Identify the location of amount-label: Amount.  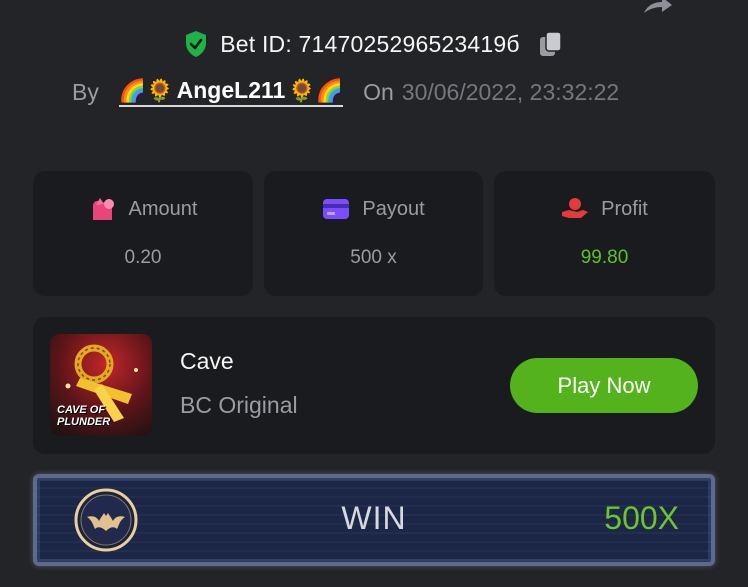
(163, 208).